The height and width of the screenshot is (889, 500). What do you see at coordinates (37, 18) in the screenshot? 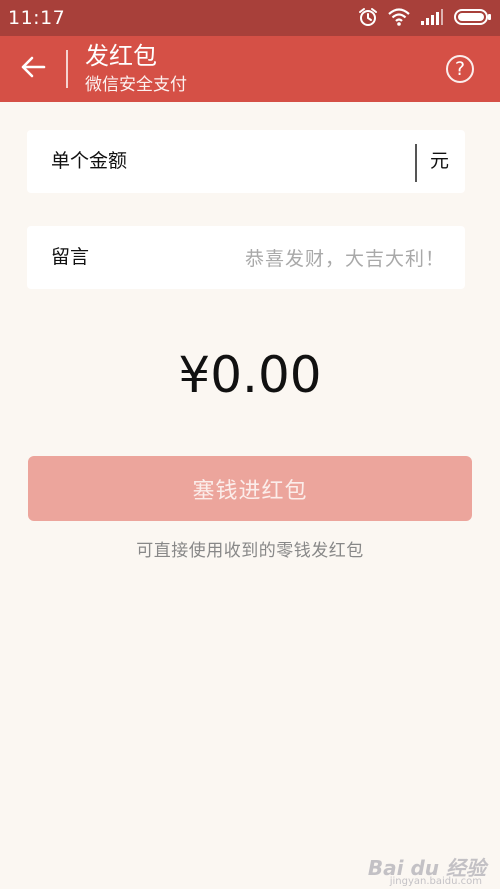
I see `status-time: 11:17` at bounding box center [37, 18].